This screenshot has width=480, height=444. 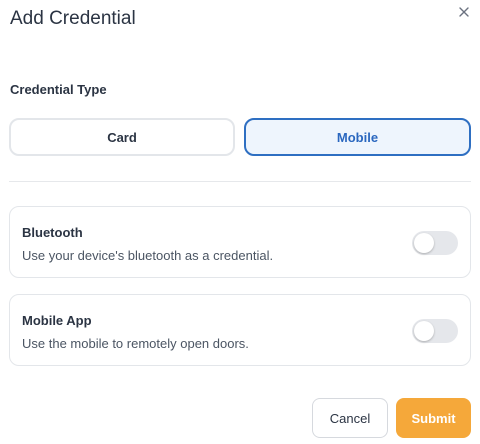 What do you see at coordinates (135, 343) in the screenshot?
I see `mobile-app-description: Use the mobile to remotely open doors.` at bounding box center [135, 343].